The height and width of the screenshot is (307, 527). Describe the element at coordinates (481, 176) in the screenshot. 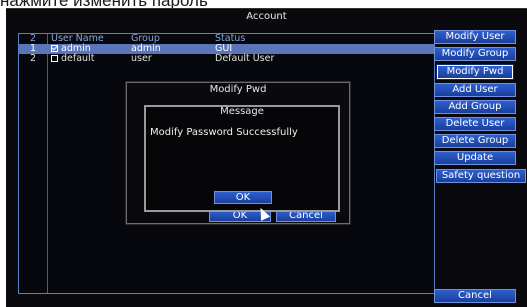

I see `safety-question-button: Safety question` at that location.